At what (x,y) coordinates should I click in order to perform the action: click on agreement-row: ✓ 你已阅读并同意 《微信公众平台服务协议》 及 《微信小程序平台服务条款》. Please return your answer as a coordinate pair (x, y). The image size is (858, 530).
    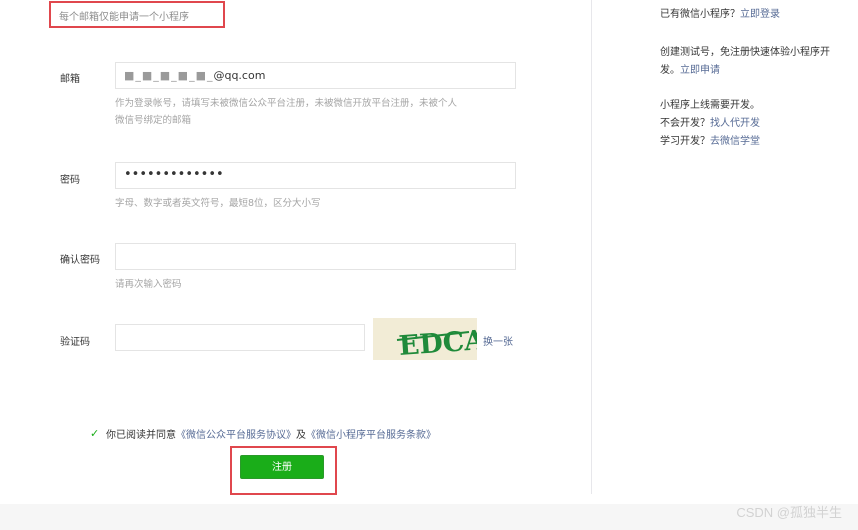
    Looking at the image, I should click on (263, 433).